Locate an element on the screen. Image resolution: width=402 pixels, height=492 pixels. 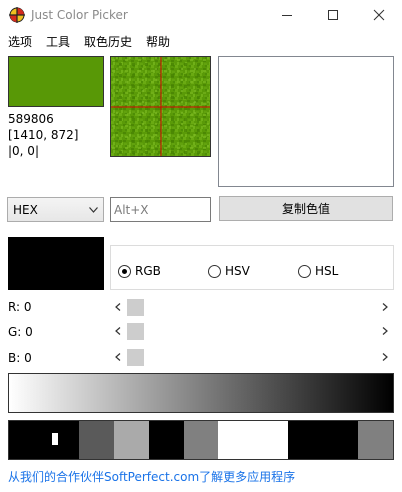
channel-b-slider is located at coordinates (252, 357).